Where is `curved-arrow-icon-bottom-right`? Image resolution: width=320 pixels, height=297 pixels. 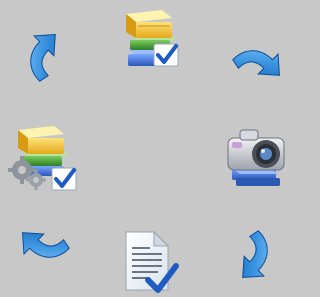
curved-arrow-icon-bottom-right is located at coordinates (254, 252).